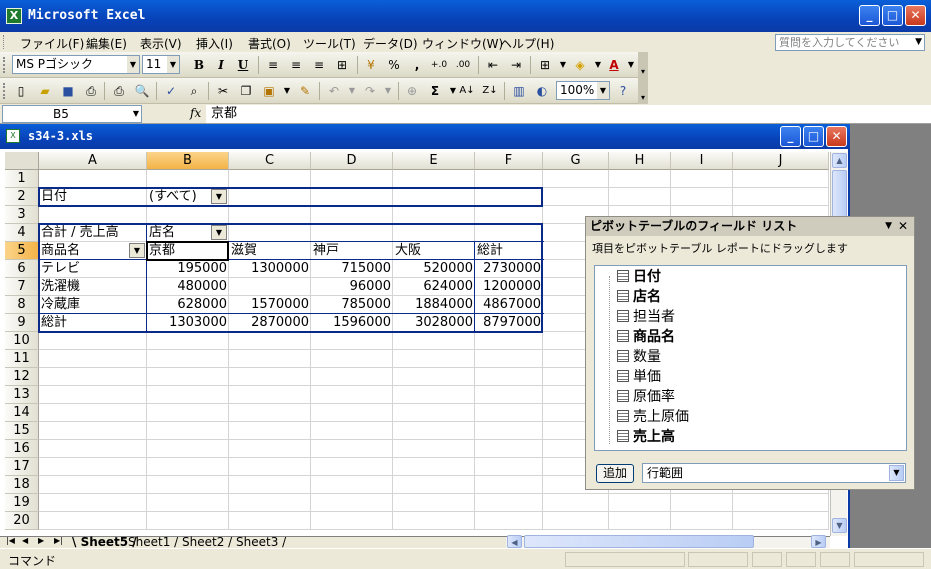  I want to click on help-search-input: 質問を入力してください ▼, so click(850, 42).